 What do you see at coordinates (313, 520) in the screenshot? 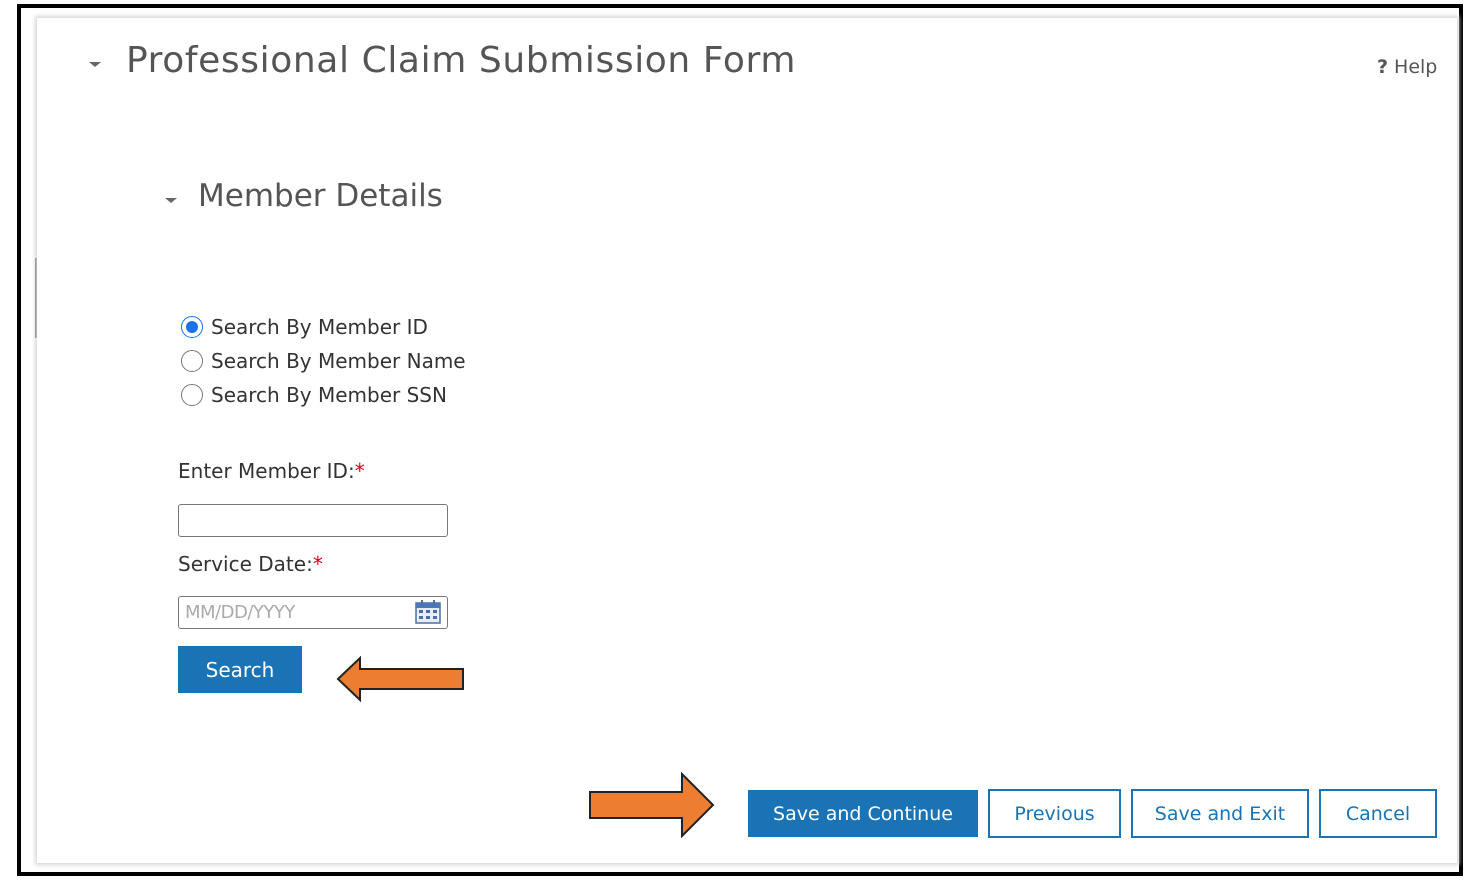
I see `member-id-input` at bounding box center [313, 520].